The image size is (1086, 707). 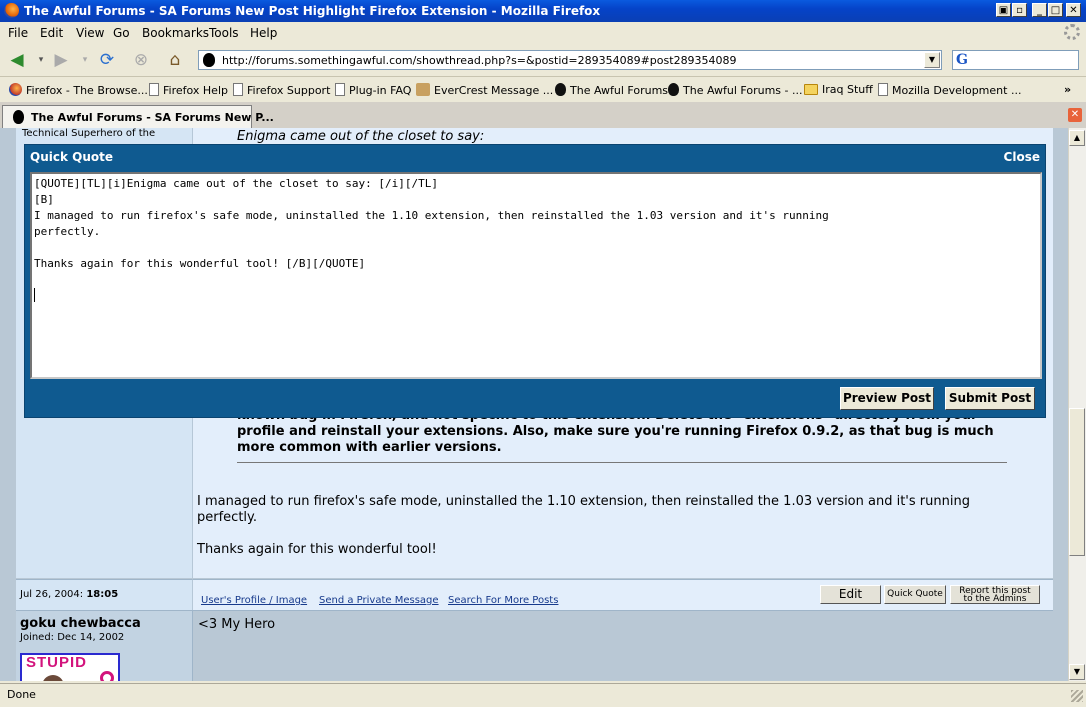 What do you see at coordinates (915, 594) in the screenshot?
I see `quick-quote-button: Quick Quote` at bounding box center [915, 594].